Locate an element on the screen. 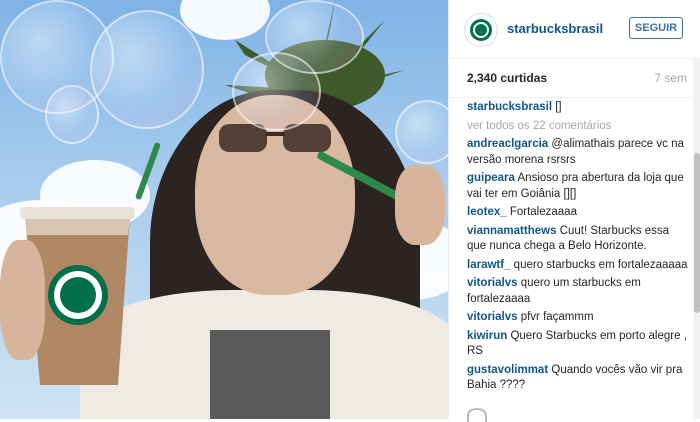 The width and height of the screenshot is (700, 422). comments-scrollbar is located at coordinates (696, 238).